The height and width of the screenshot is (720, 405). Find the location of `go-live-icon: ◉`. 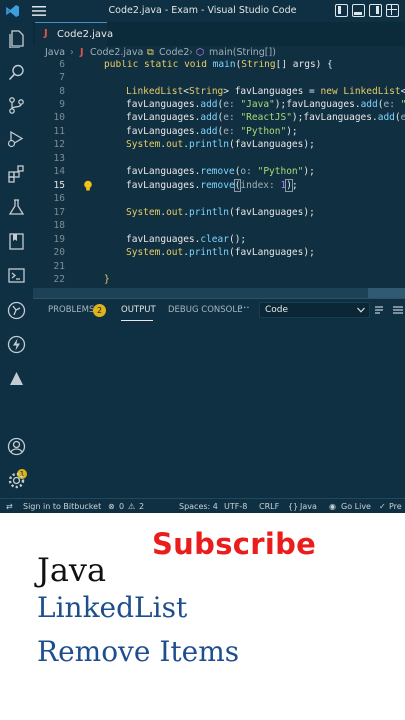

go-live-icon: ◉ is located at coordinates (332, 506).